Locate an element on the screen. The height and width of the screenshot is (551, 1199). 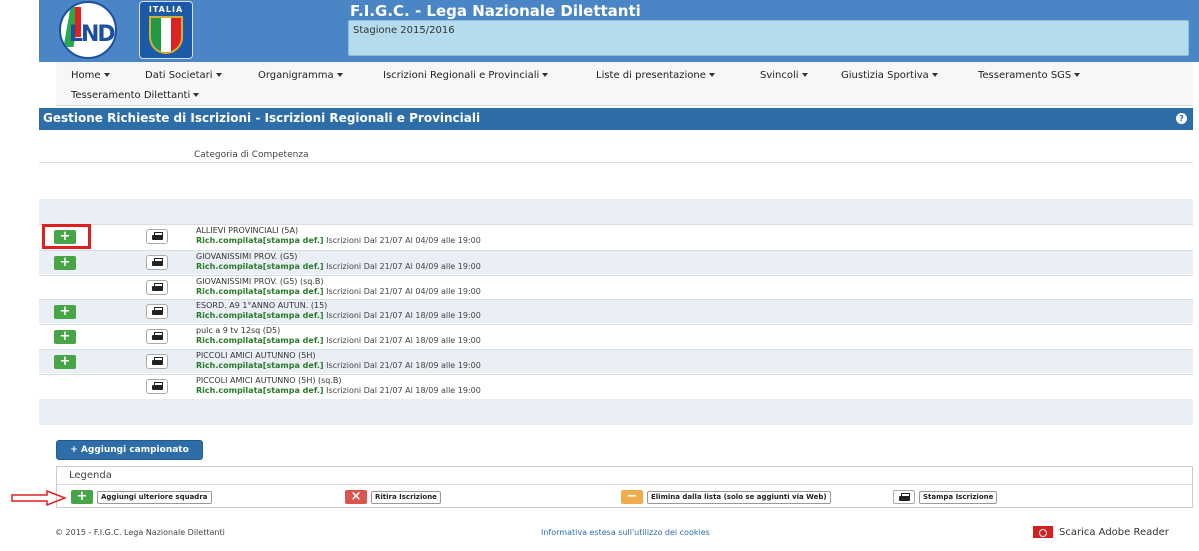
category-name: PICCOLI AMICI AUTUNNO (5H) is located at coordinates (256, 355).